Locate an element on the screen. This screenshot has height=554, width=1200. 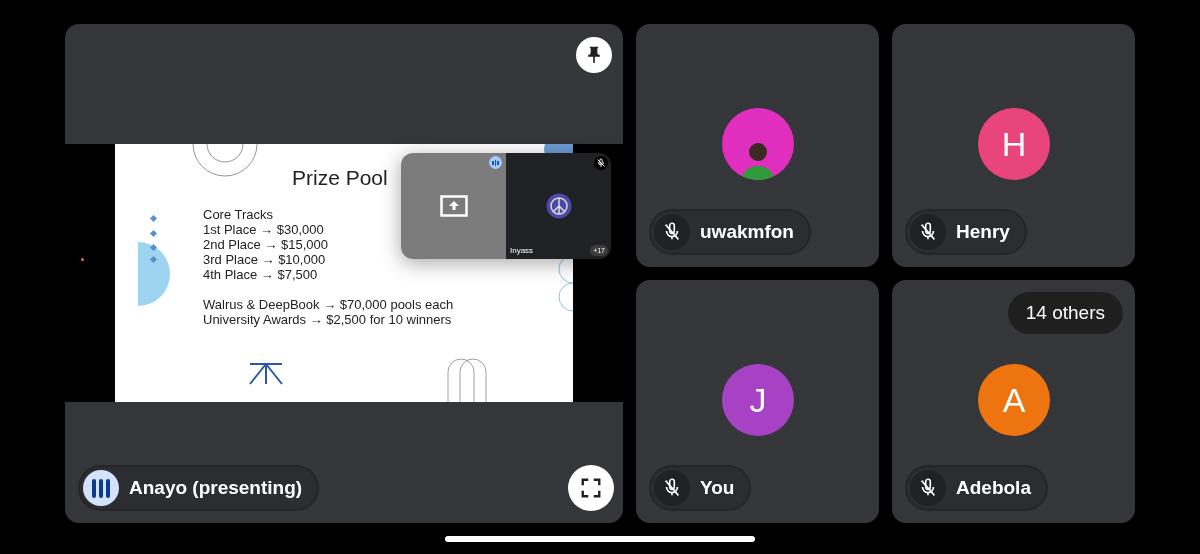
presenter-name: Anayo (presenting) is located at coordinates (216, 488).